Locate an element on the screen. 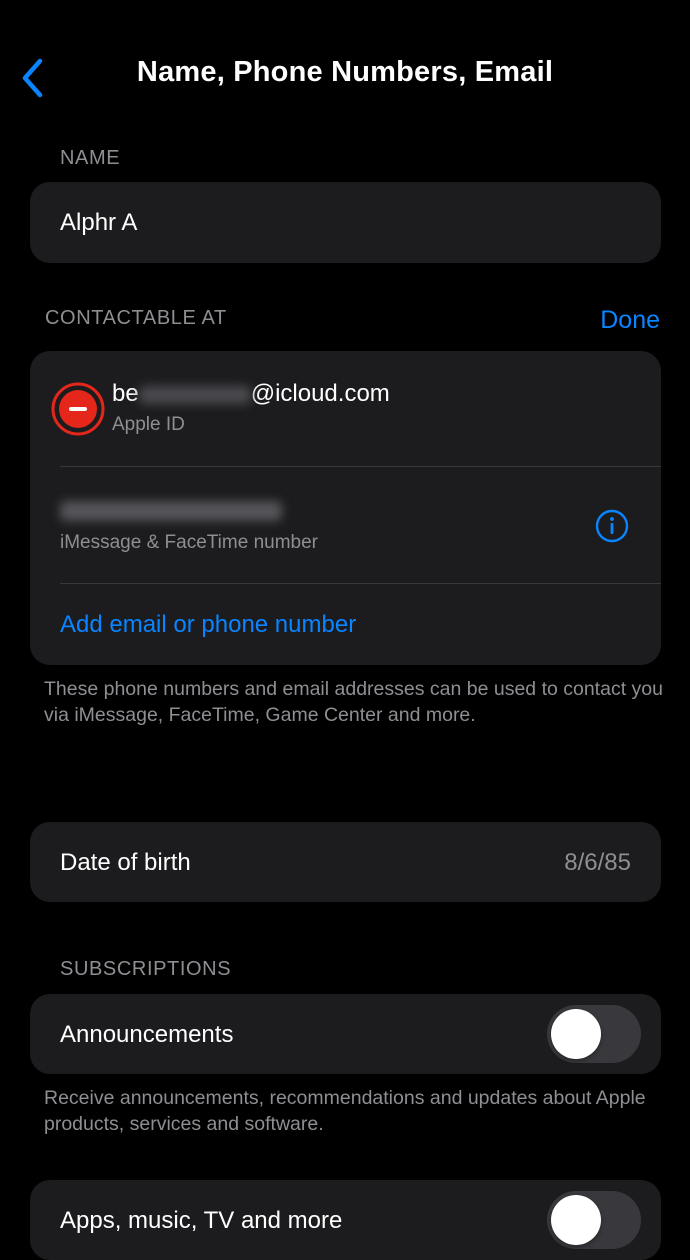 This screenshot has height=1260, width=690. apps-music-tv-label: Apps, music, TV and more is located at coordinates (201, 1220).